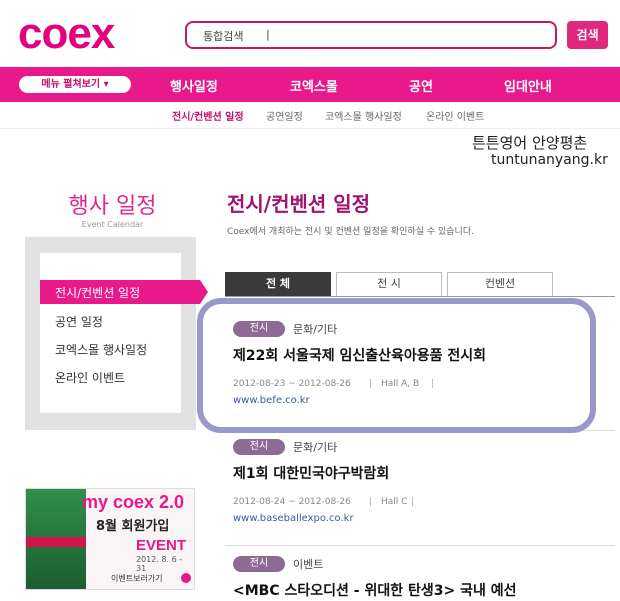 The height and width of the screenshot is (601, 620). I want to click on event-date: 2012-08-24 ~ 2012-08-26, so click(292, 502).